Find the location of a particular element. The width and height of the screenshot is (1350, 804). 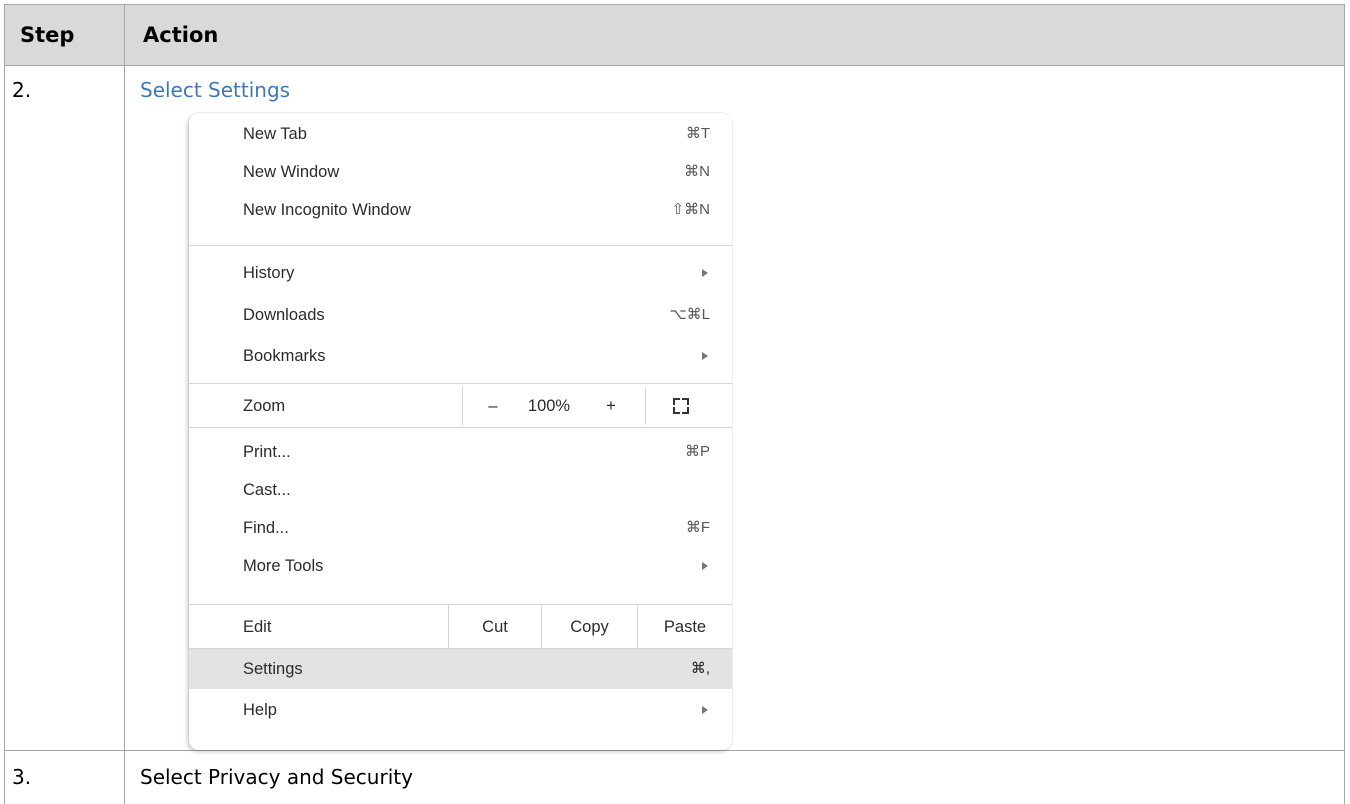

paste-button: Paste is located at coordinates (685, 627).